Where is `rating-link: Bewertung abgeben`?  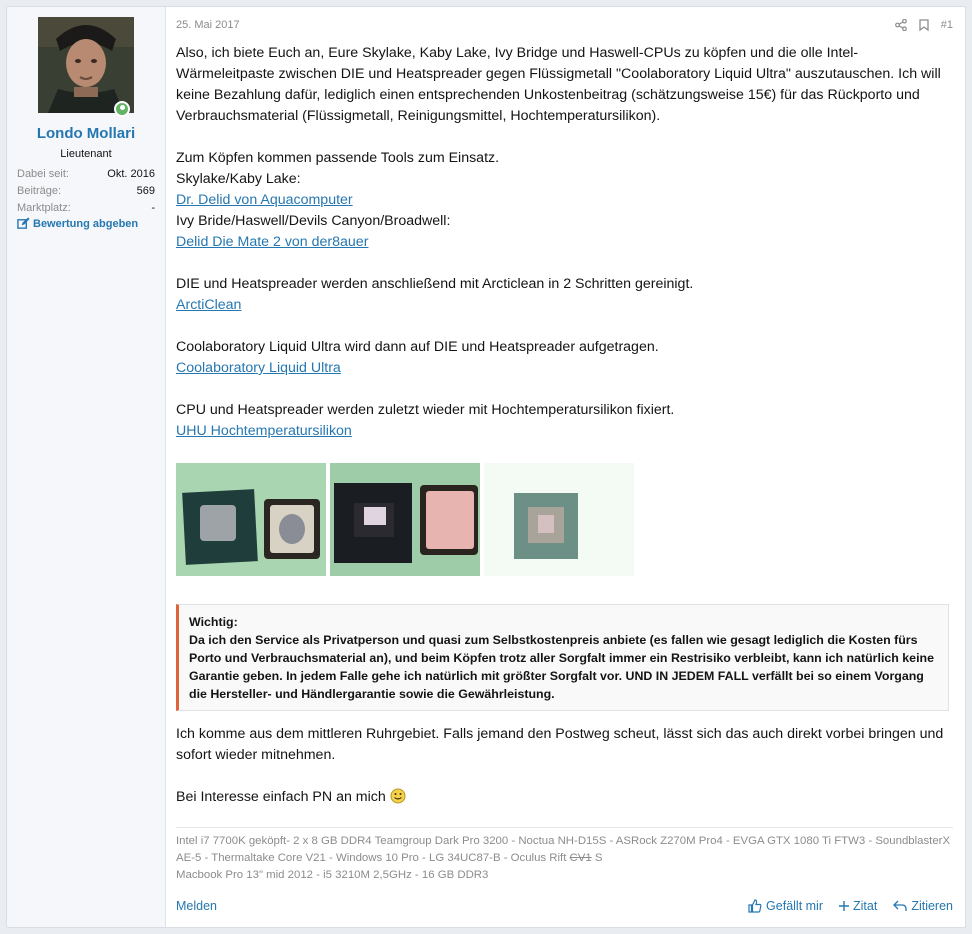
rating-link: Bewertung abgeben is located at coordinates (86, 223).